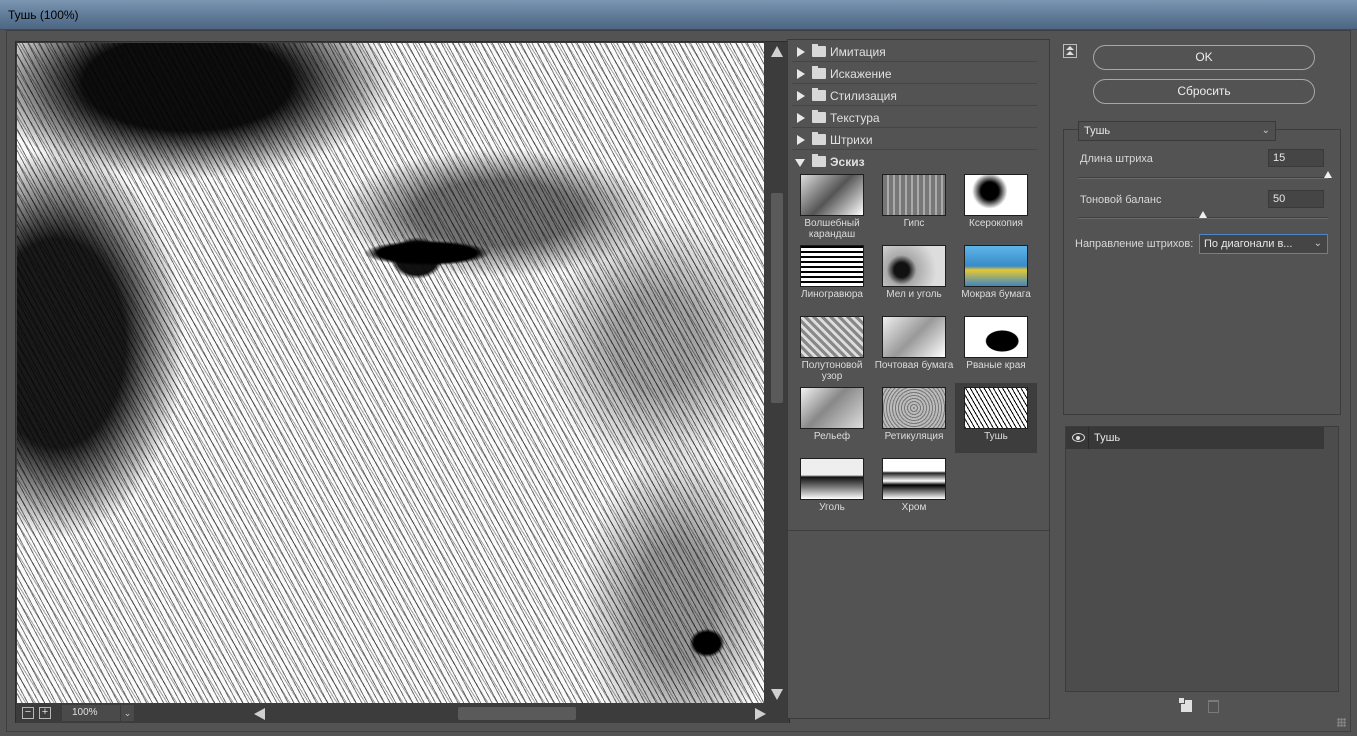  I want to click on preview-vertical-scrollbar, so click(777, 373).